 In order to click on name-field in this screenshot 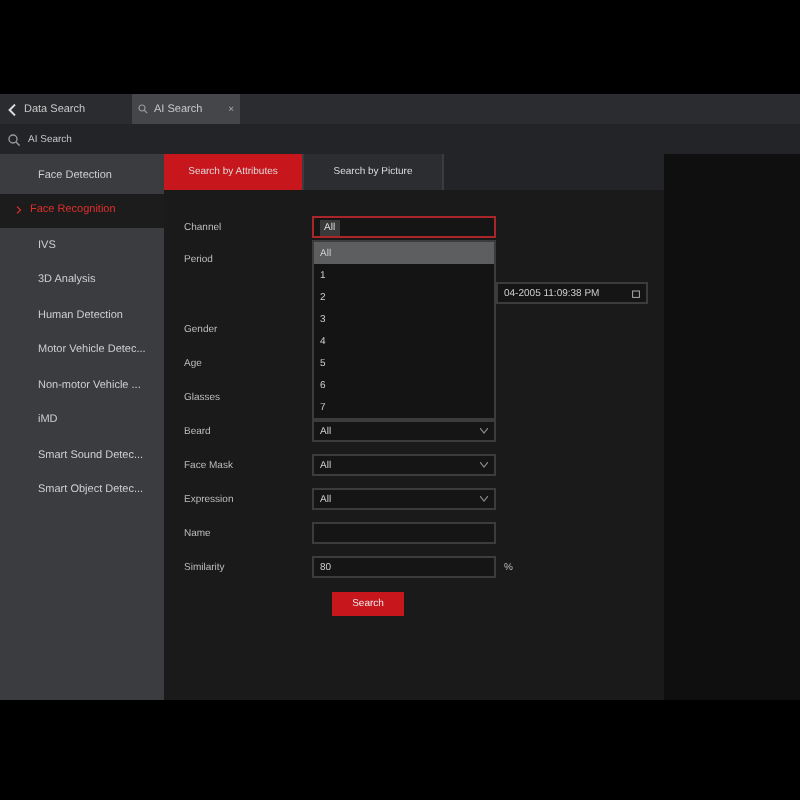, I will do `click(404, 533)`.